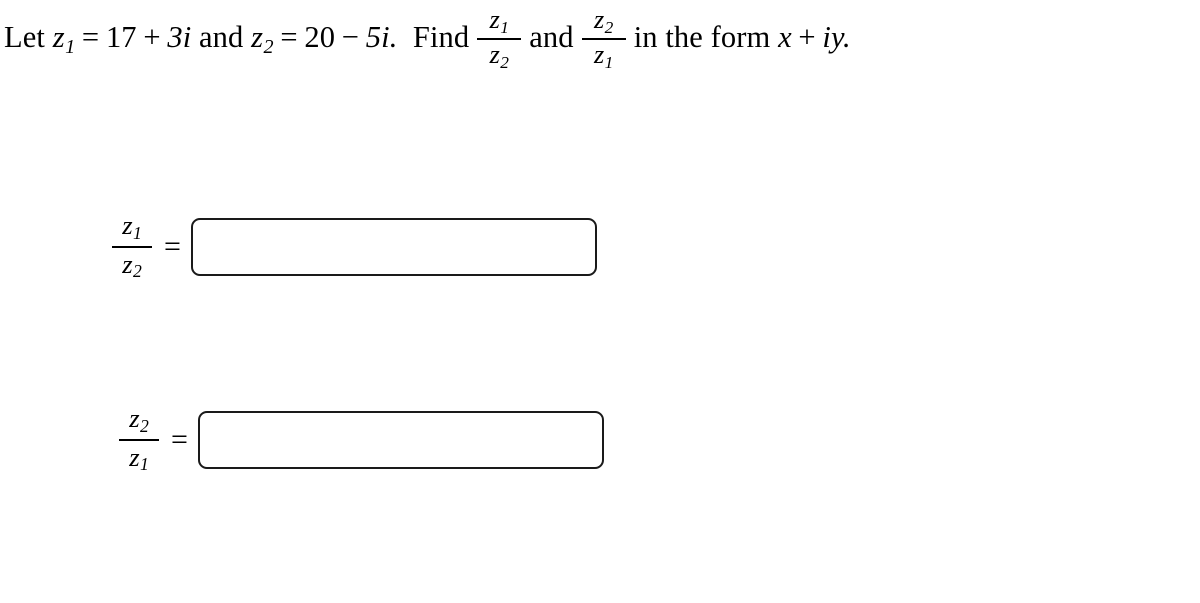  I want to click on fraction-1-num-sub: 1, so click(137, 232).